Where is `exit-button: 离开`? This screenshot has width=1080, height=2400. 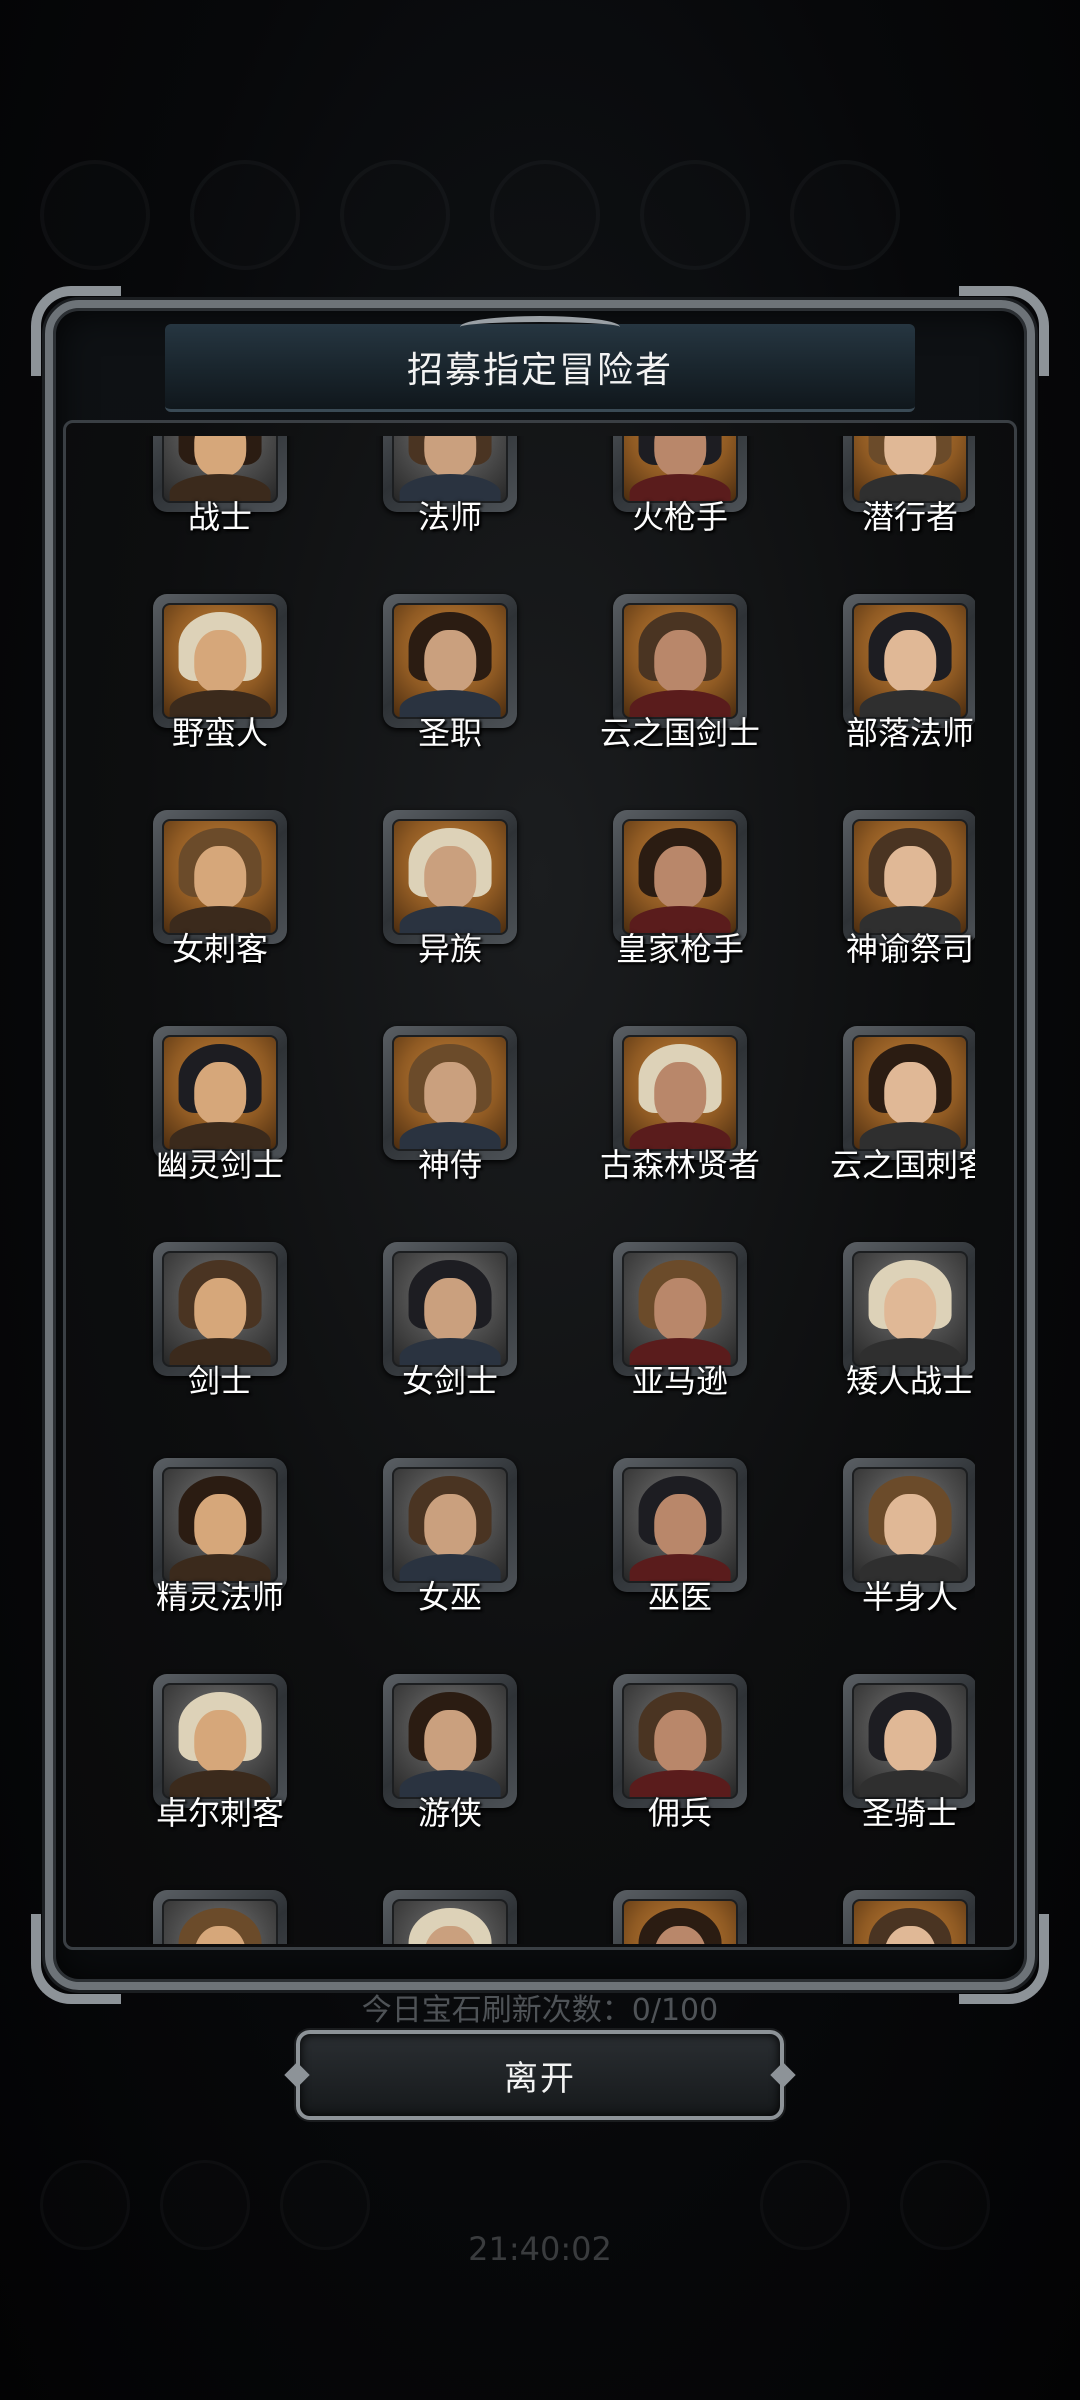 exit-button: 离开 is located at coordinates (540, 2075).